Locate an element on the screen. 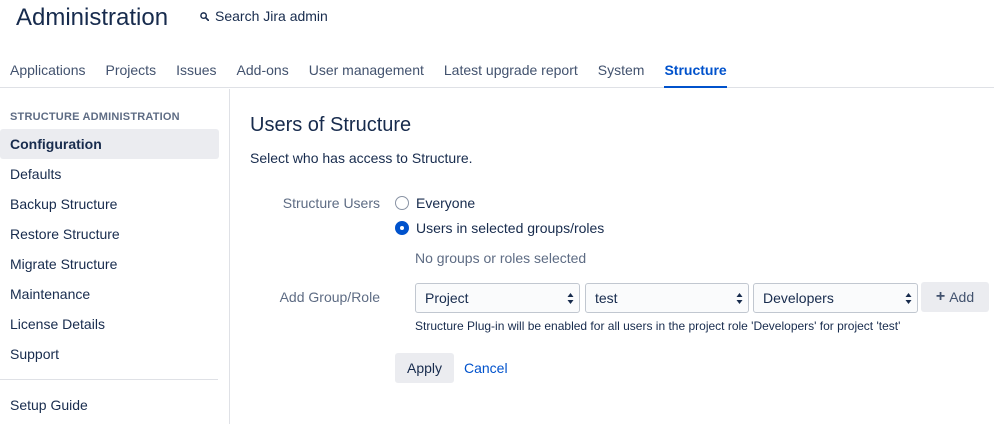 The width and height of the screenshot is (994, 424). plus-icon: + is located at coordinates (940, 296).